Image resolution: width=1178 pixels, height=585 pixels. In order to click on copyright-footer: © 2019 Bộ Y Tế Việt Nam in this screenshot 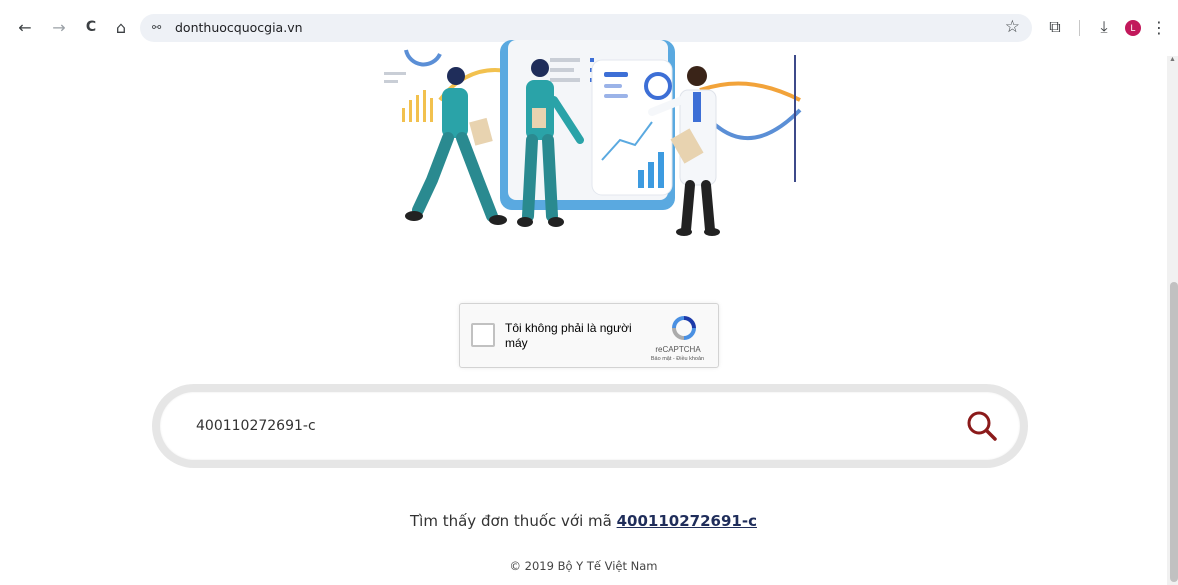, I will do `click(583, 566)`.